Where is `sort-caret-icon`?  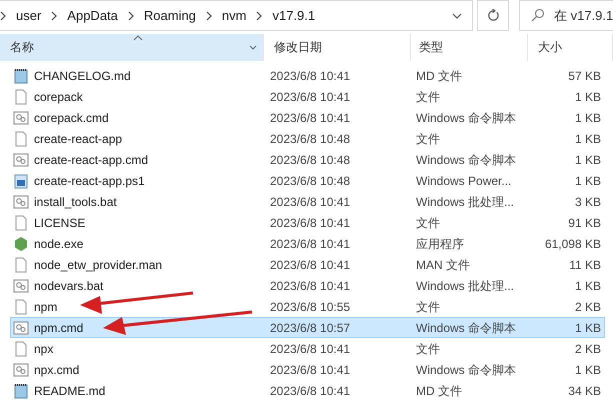 sort-caret-icon is located at coordinates (138, 38).